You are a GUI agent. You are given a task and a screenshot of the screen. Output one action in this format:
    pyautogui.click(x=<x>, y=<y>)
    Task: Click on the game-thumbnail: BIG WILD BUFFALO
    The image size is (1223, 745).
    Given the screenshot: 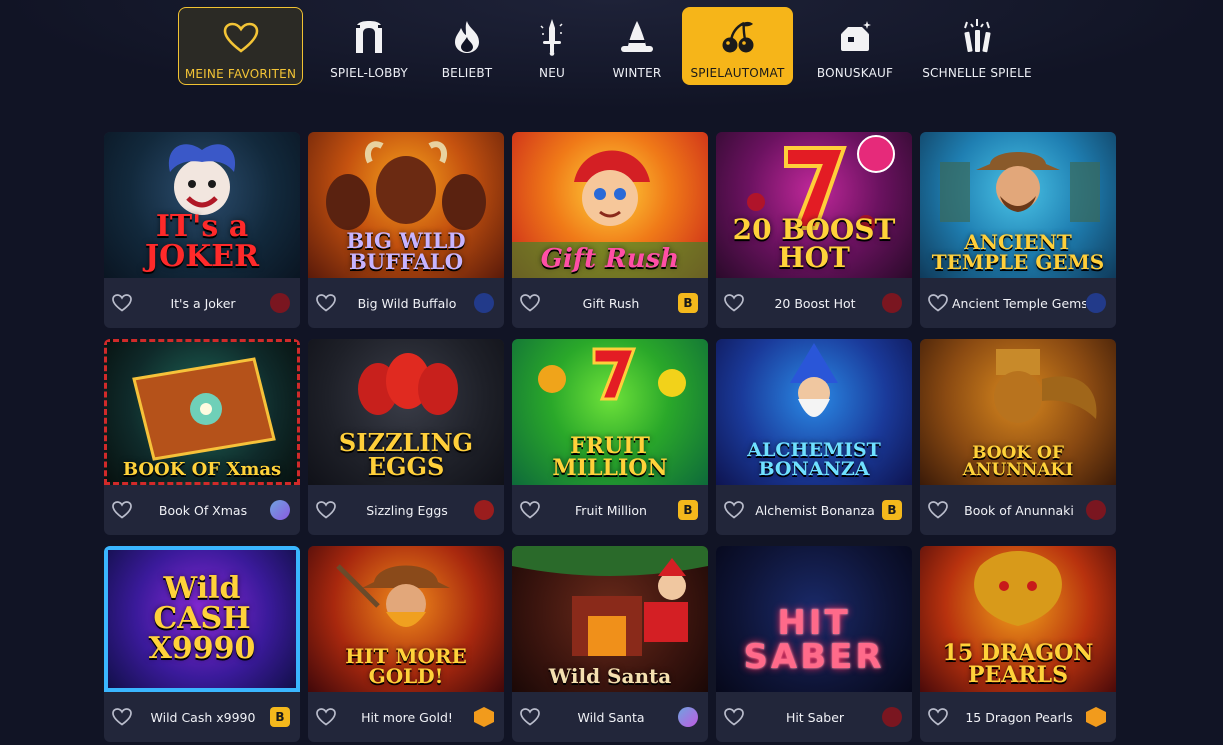 What is the action you would take?
    pyautogui.click(x=406, y=205)
    